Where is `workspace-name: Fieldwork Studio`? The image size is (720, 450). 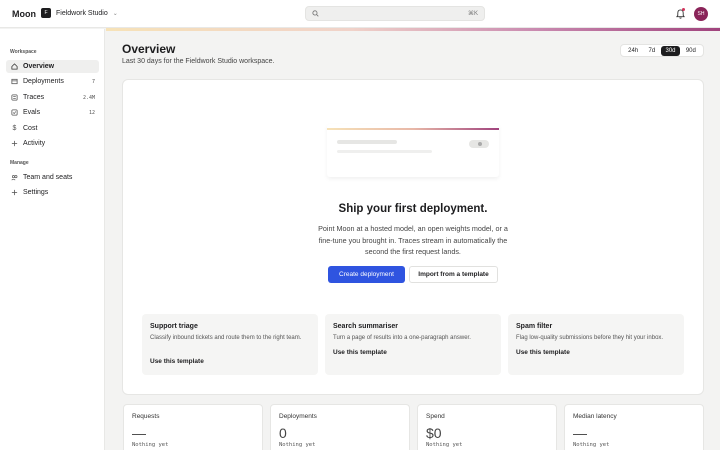 workspace-name: Fieldwork Studio is located at coordinates (82, 13).